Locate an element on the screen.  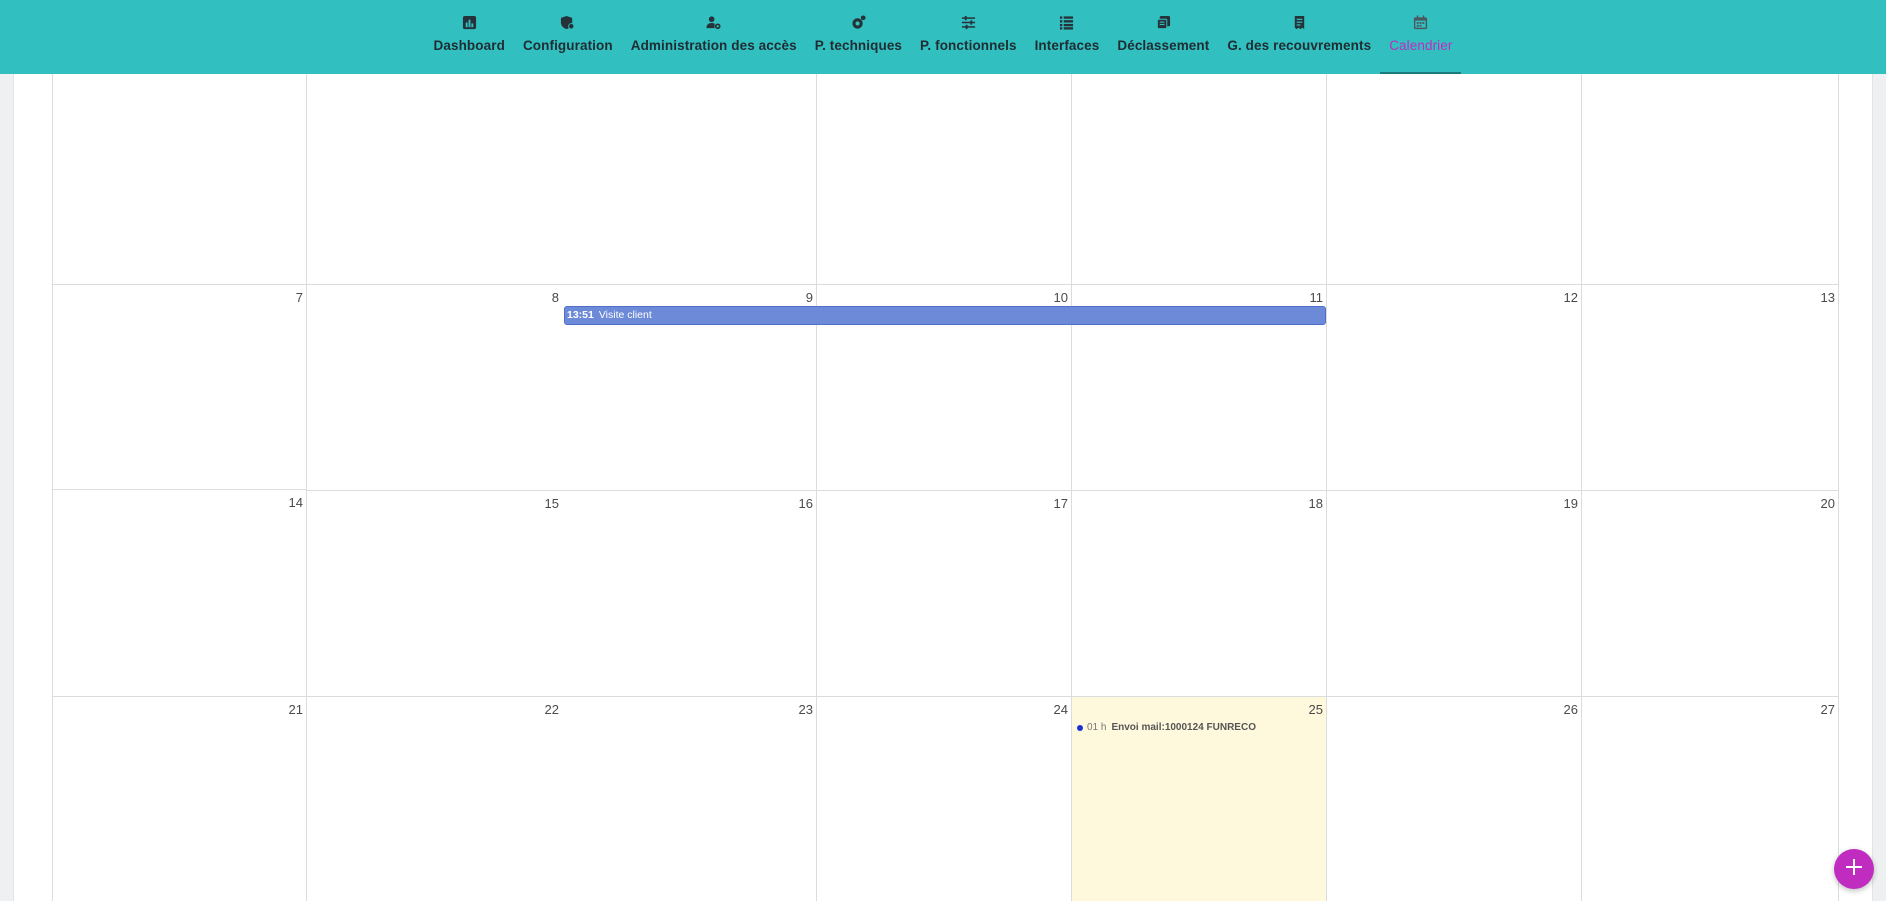
day-cell: 14 is located at coordinates (179, 593).